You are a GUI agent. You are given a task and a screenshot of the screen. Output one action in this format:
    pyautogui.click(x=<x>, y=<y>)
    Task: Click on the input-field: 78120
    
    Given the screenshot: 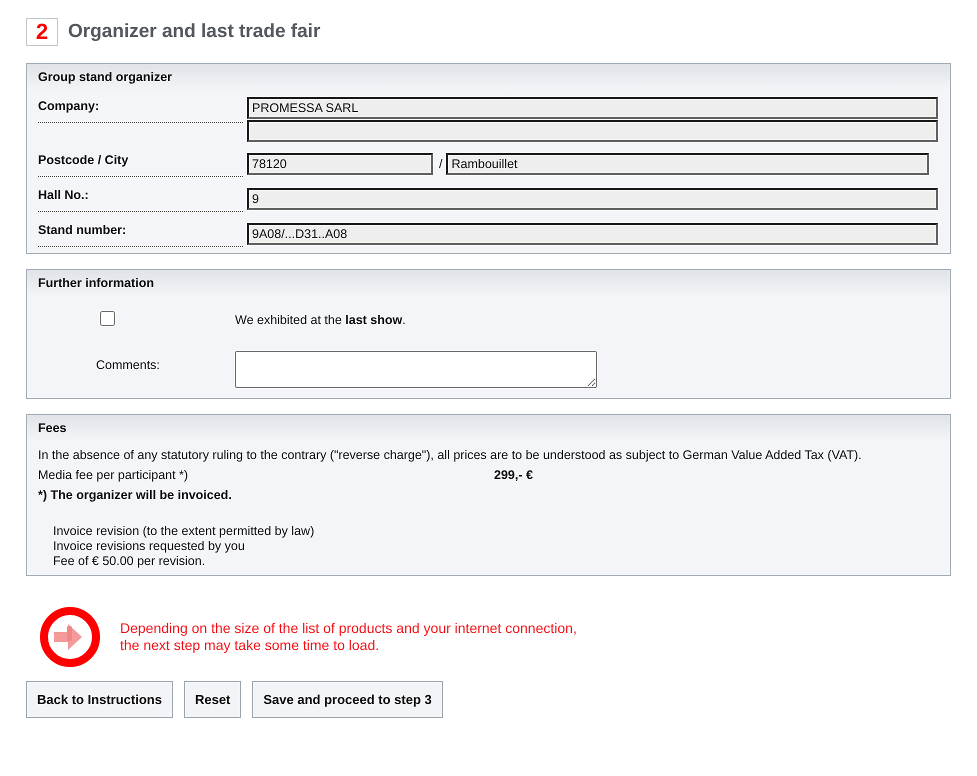 What is the action you would take?
    pyautogui.click(x=340, y=164)
    